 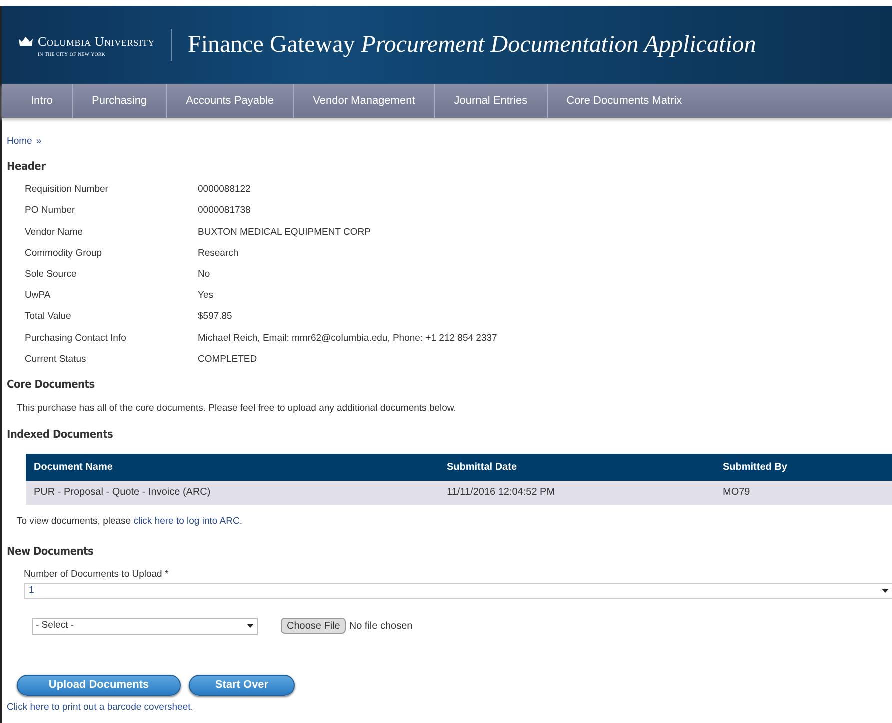 What do you see at coordinates (348, 339) in the screenshot?
I see `field-value: Michael Reich, Email: mmr62@columbia.edu, Phone: +1 212 854 2337` at bounding box center [348, 339].